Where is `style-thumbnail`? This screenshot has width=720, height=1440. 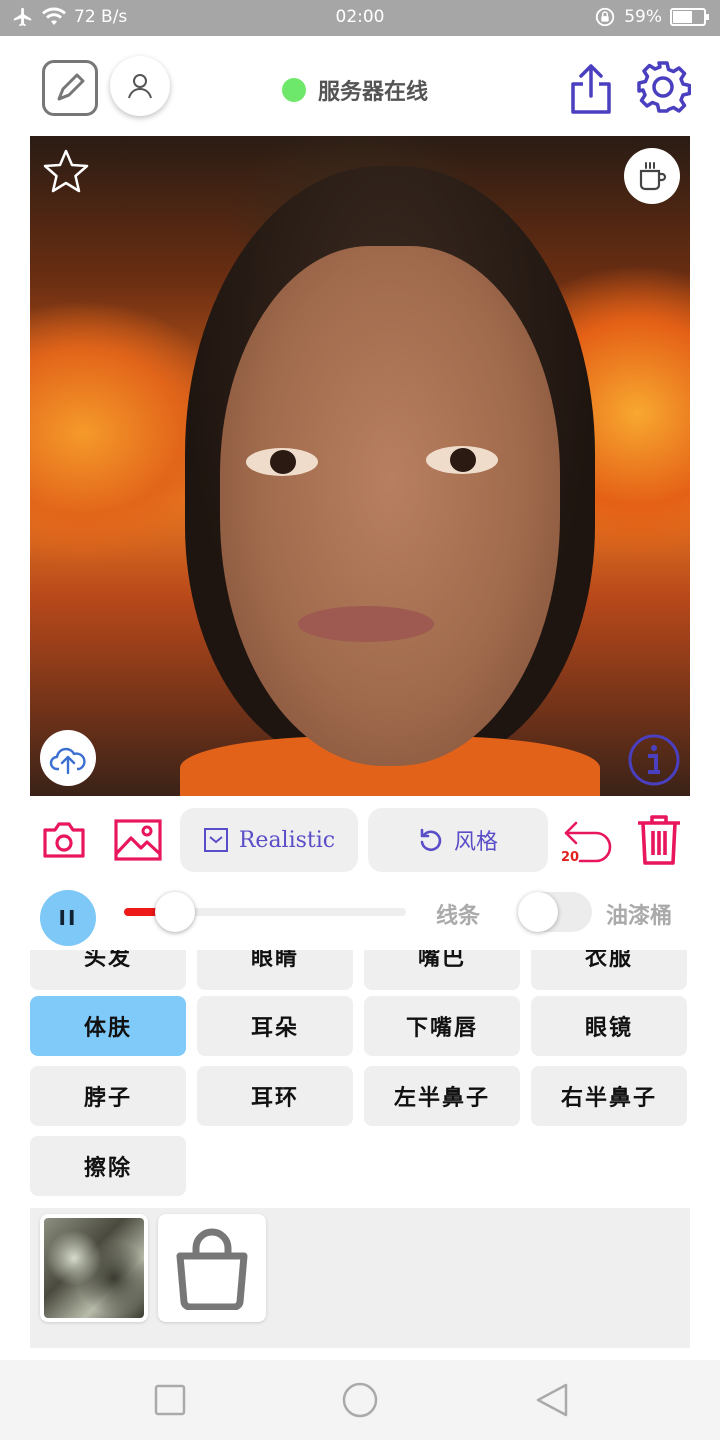 style-thumbnail is located at coordinates (94, 1268).